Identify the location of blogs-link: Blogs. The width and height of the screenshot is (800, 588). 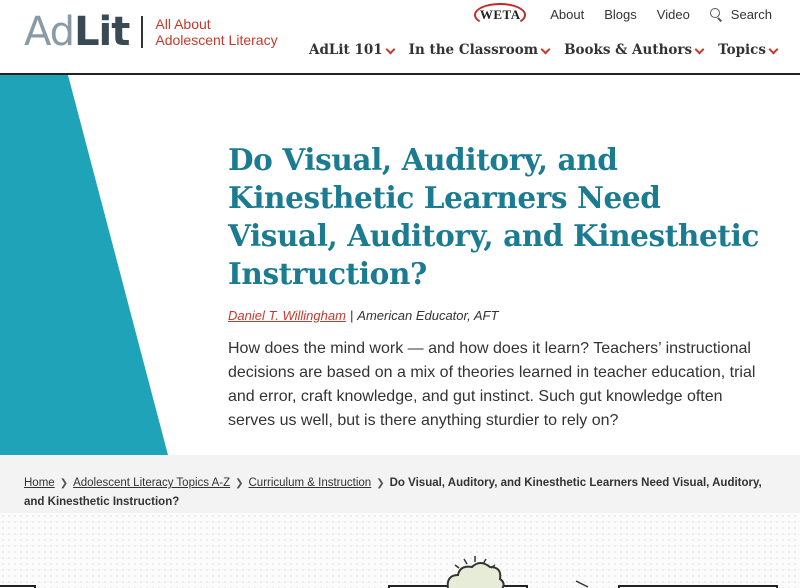
(620, 14).